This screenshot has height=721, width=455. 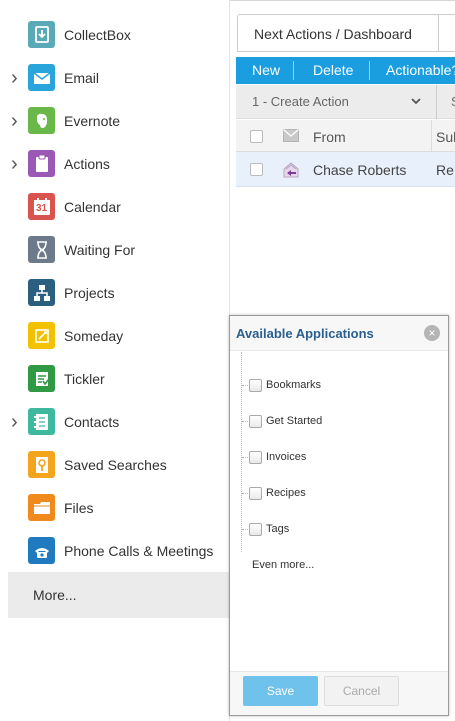 What do you see at coordinates (339, 458) in the screenshot?
I see `tree-item-invoices: Invoices` at bounding box center [339, 458].